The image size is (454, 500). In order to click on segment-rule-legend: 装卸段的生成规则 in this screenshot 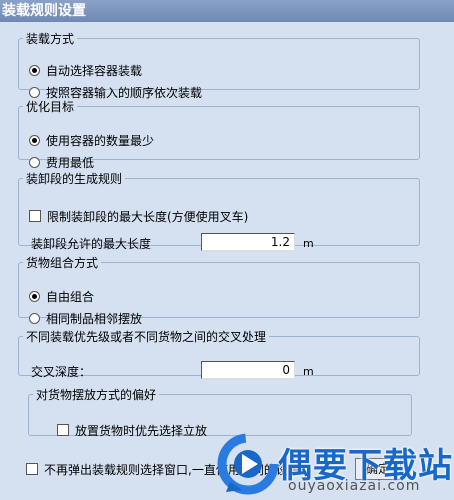, I will do `click(74, 179)`.